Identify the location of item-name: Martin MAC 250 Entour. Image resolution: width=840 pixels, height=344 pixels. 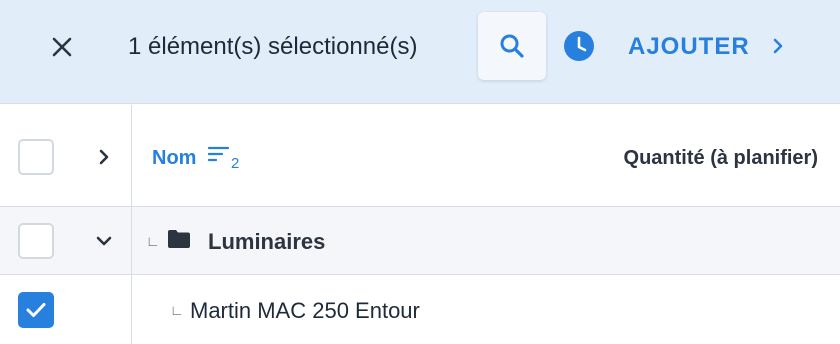
(305, 310).